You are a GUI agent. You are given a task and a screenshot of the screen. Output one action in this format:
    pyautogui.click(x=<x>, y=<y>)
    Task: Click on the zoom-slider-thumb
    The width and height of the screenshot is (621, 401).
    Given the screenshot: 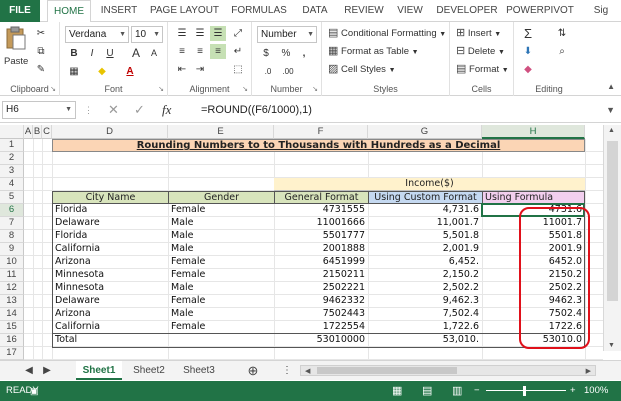 What is the action you would take?
    pyautogui.click(x=524, y=391)
    